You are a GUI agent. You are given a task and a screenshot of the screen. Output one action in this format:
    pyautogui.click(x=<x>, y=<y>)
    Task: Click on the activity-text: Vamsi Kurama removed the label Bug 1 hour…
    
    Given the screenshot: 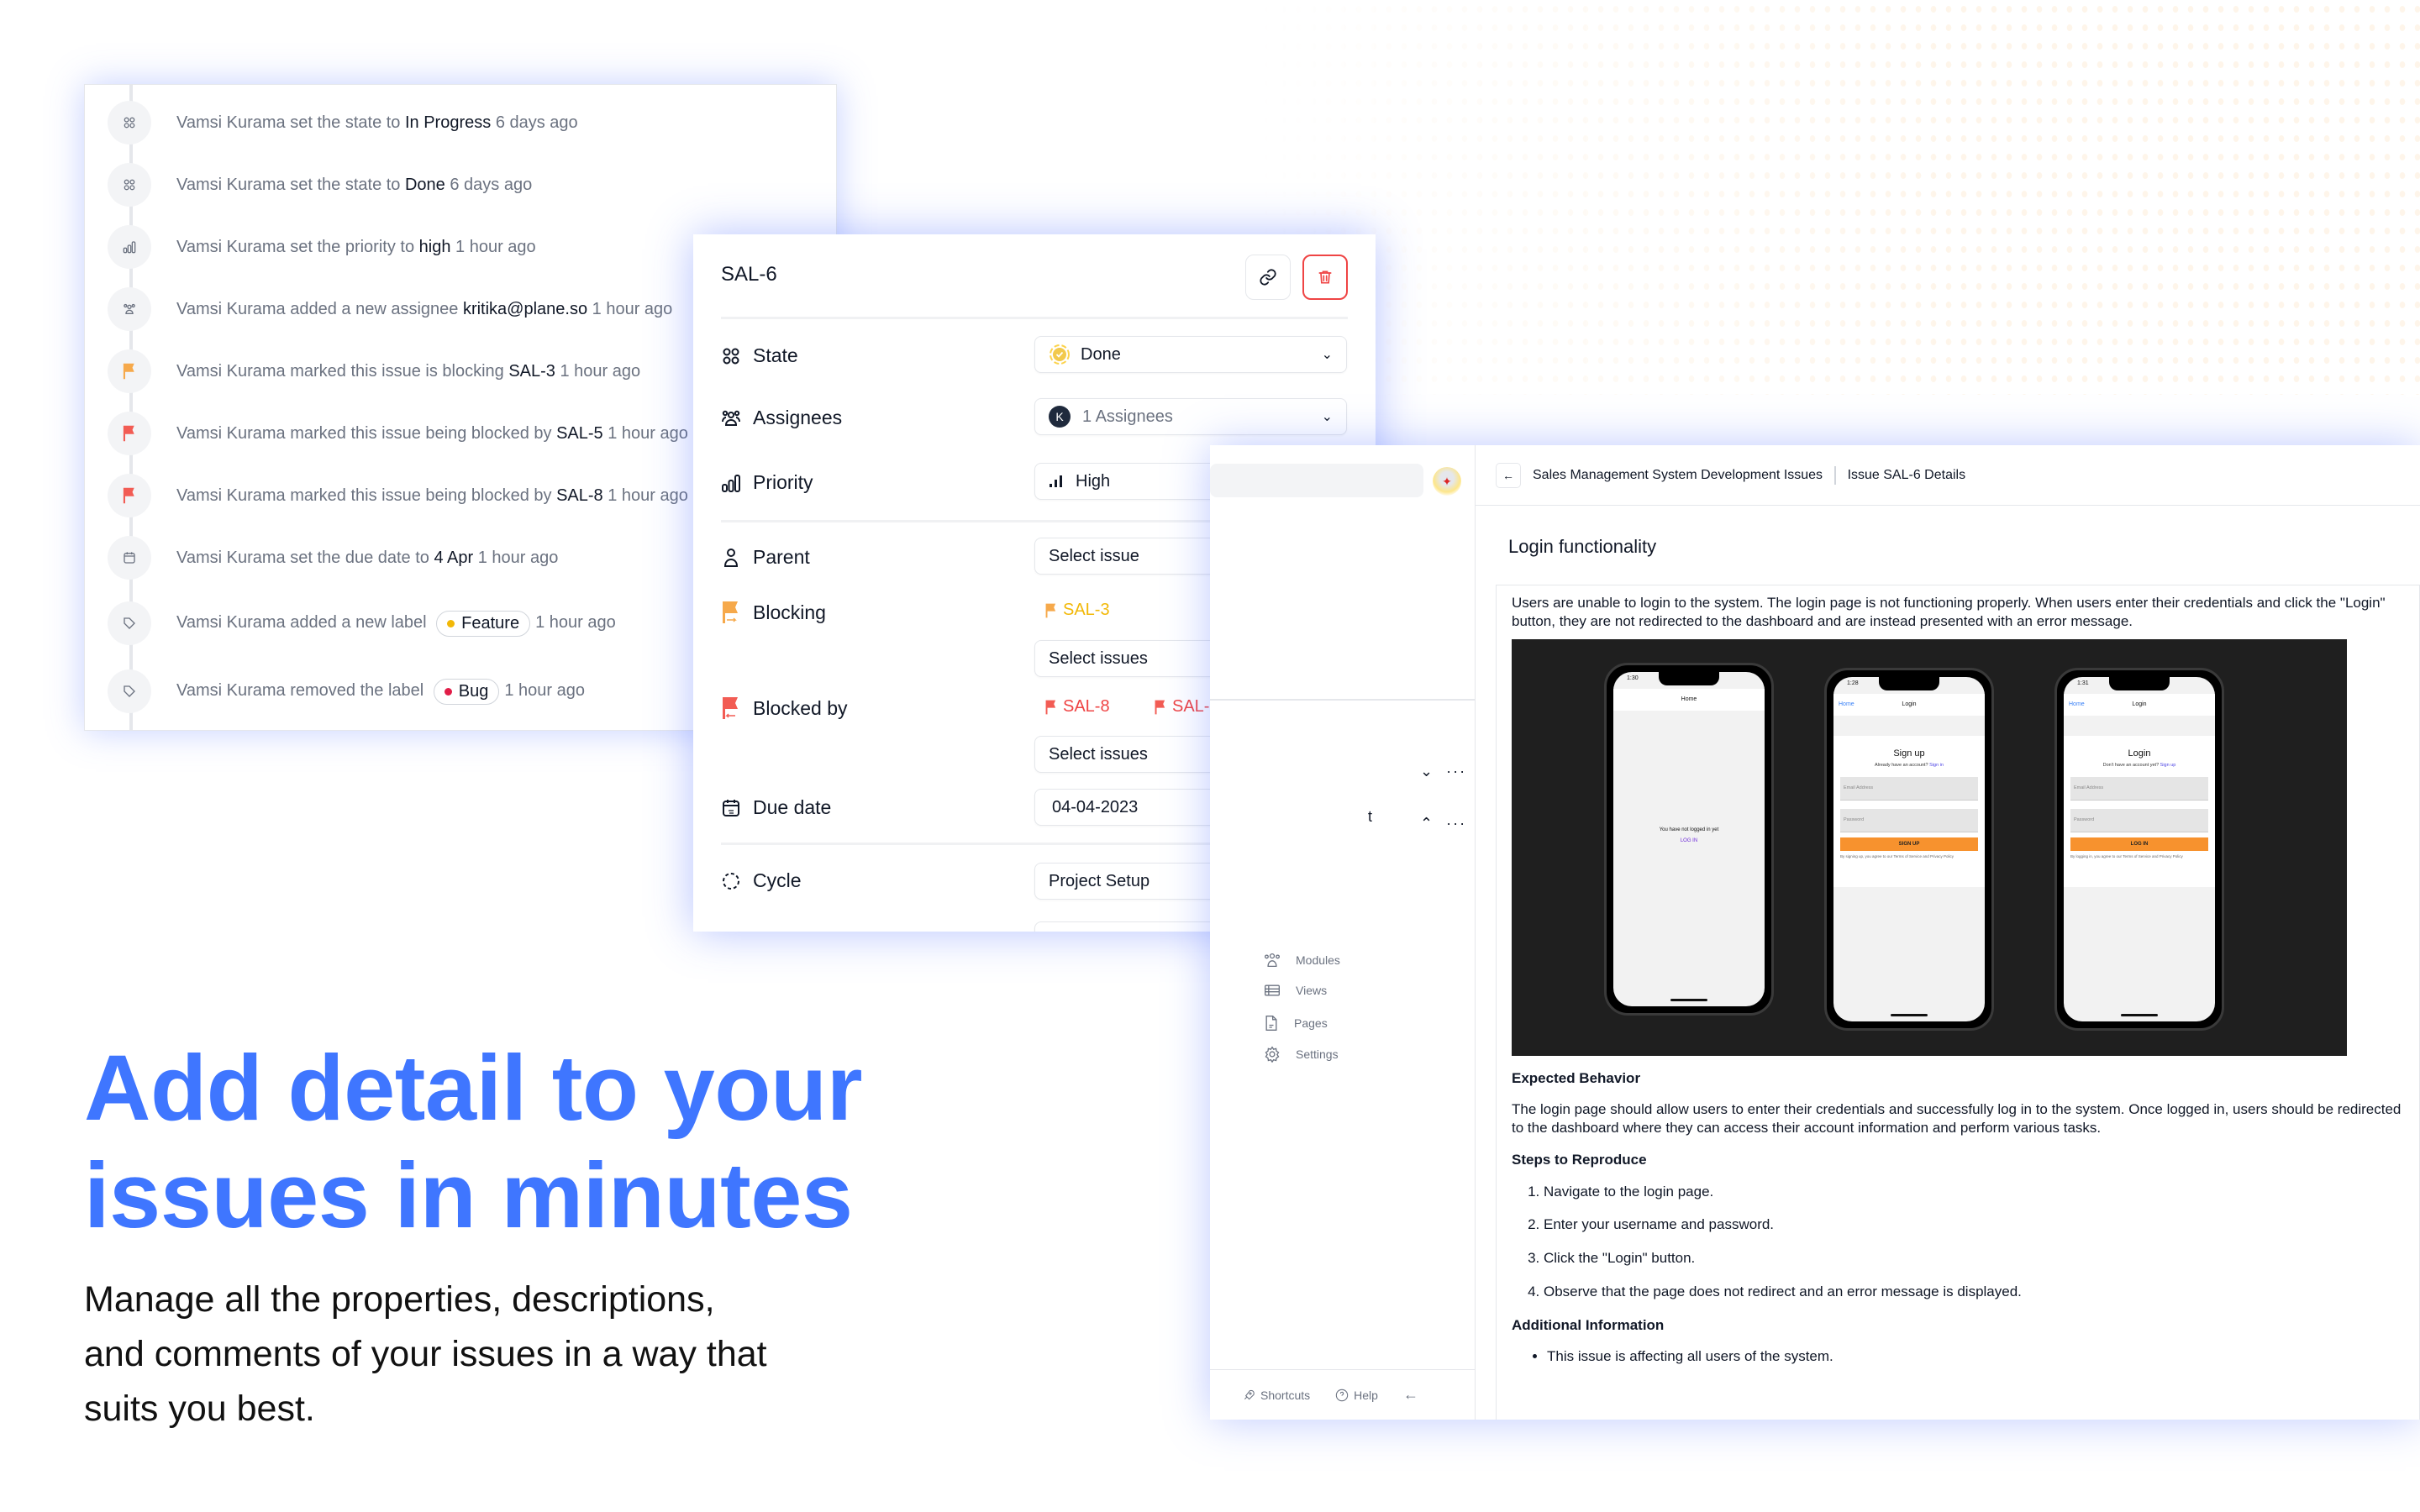 What is the action you would take?
    pyautogui.click(x=381, y=691)
    